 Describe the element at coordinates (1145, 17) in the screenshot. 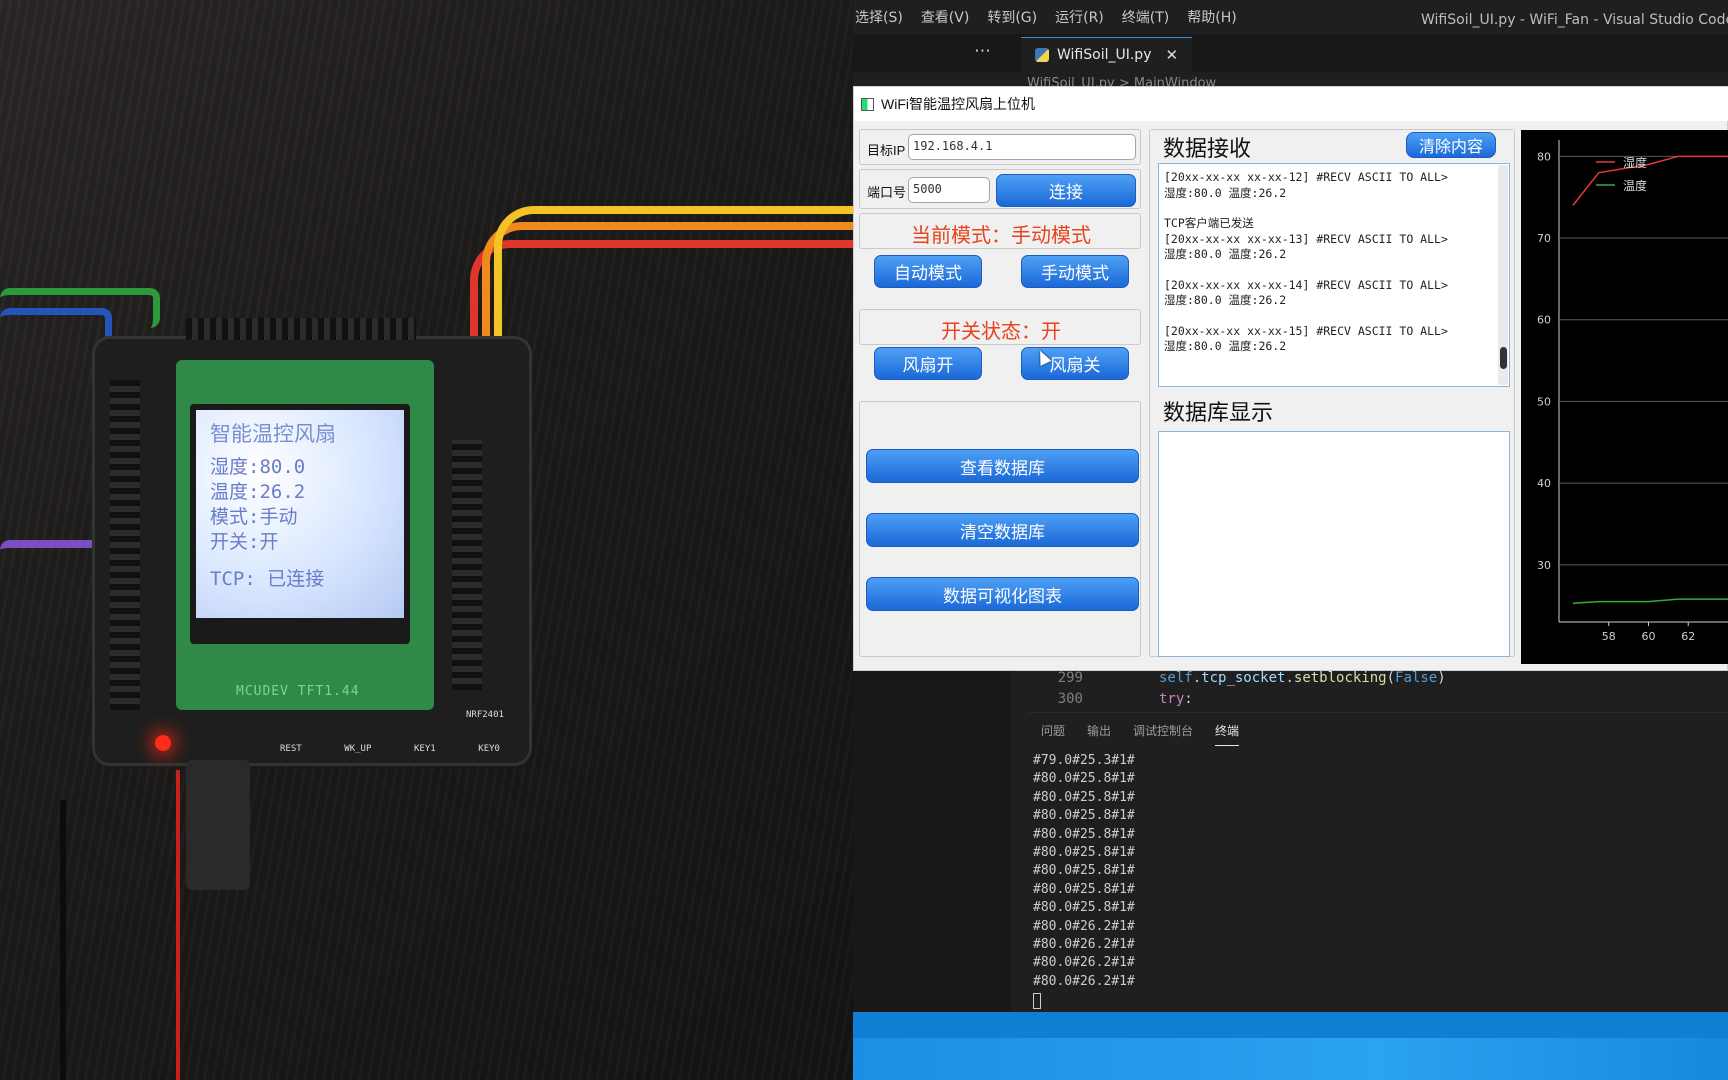

I see `menu-terminal: 终端(T)` at that location.